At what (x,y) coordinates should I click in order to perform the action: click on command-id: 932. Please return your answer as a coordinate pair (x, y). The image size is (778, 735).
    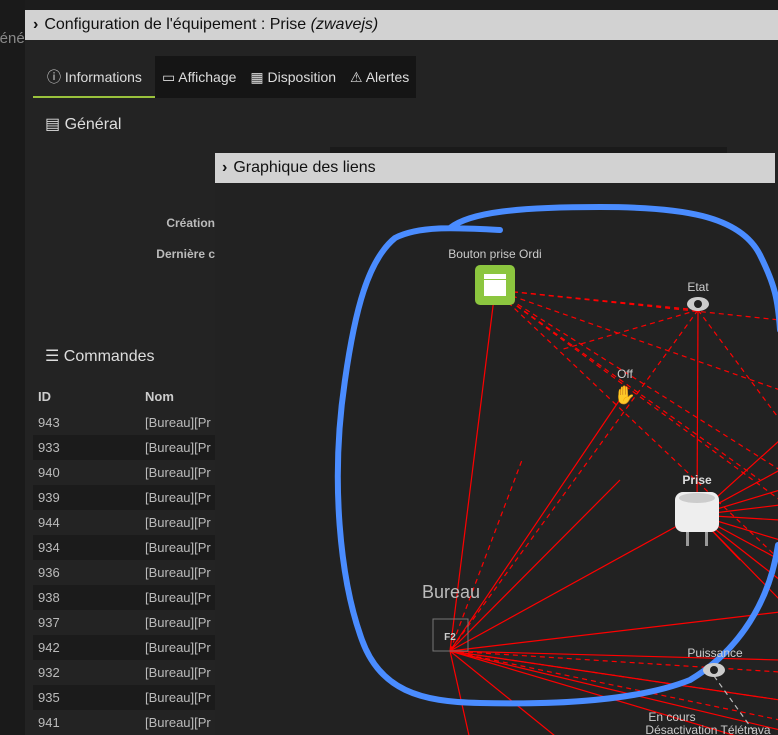
    Looking at the image, I should click on (49, 672).